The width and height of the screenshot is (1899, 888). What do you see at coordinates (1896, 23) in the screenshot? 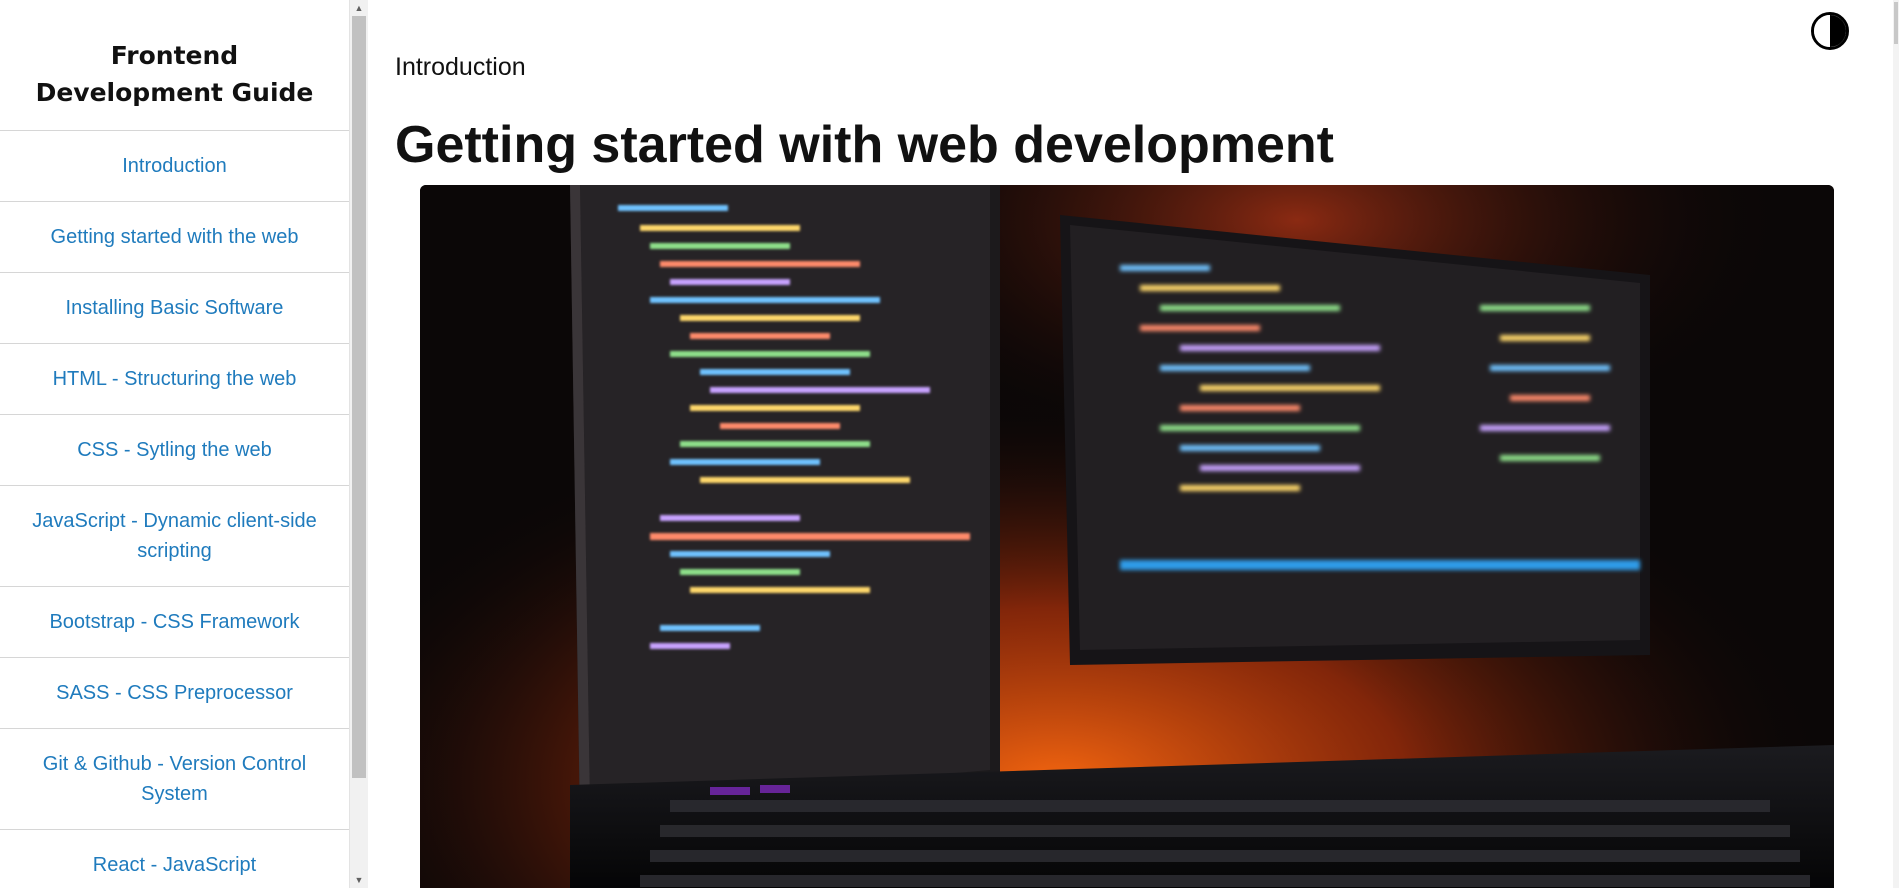
I see `page-scroll-thumb` at bounding box center [1896, 23].